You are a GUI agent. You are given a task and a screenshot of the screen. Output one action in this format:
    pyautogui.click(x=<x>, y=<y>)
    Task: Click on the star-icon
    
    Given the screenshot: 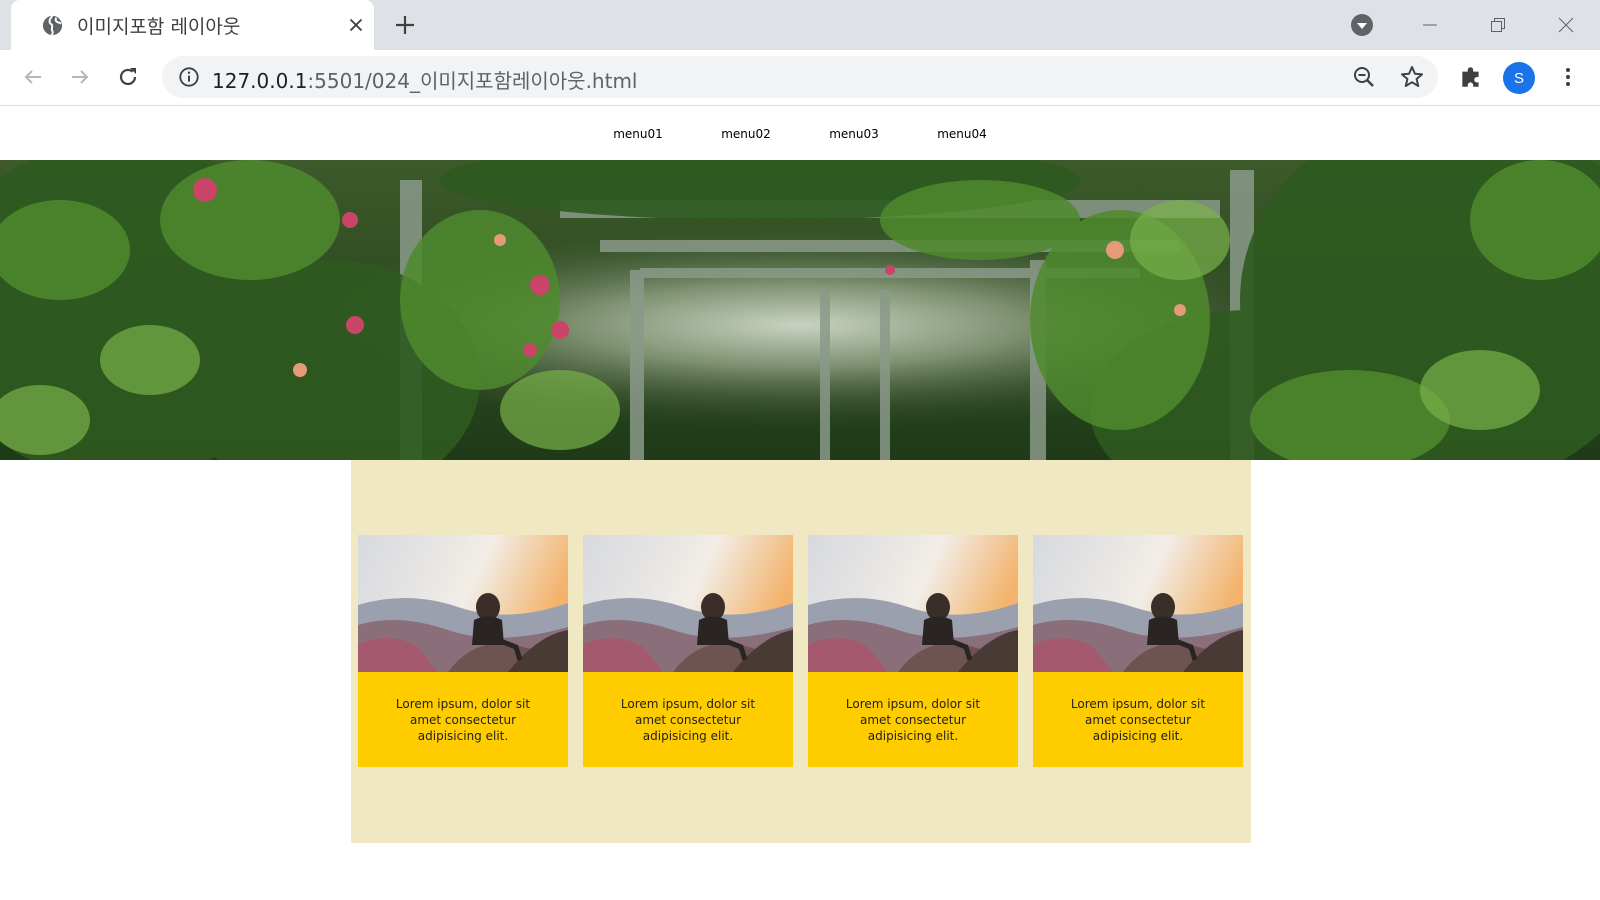 What is the action you would take?
    pyautogui.click(x=1412, y=77)
    